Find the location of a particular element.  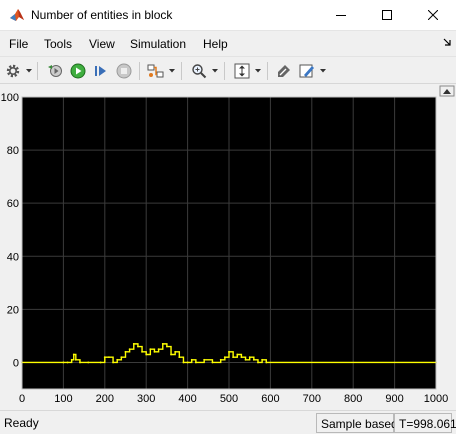

signal-selector-dropdown is located at coordinates (172, 71).